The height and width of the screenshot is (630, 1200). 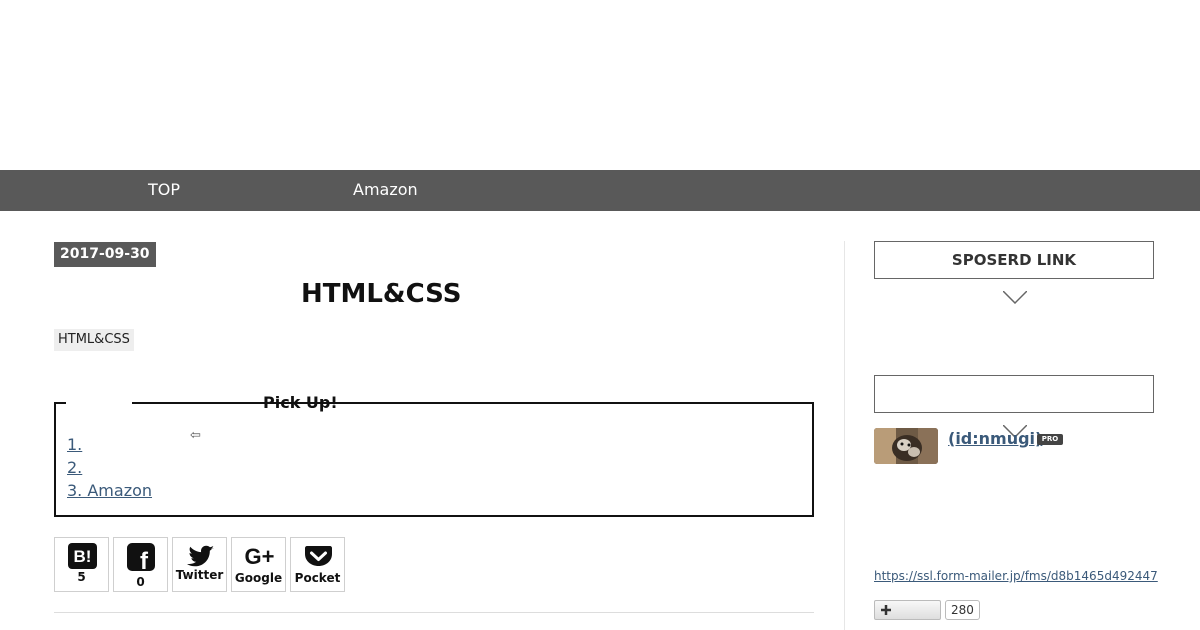 I want to click on avatar, so click(x=906, y=446).